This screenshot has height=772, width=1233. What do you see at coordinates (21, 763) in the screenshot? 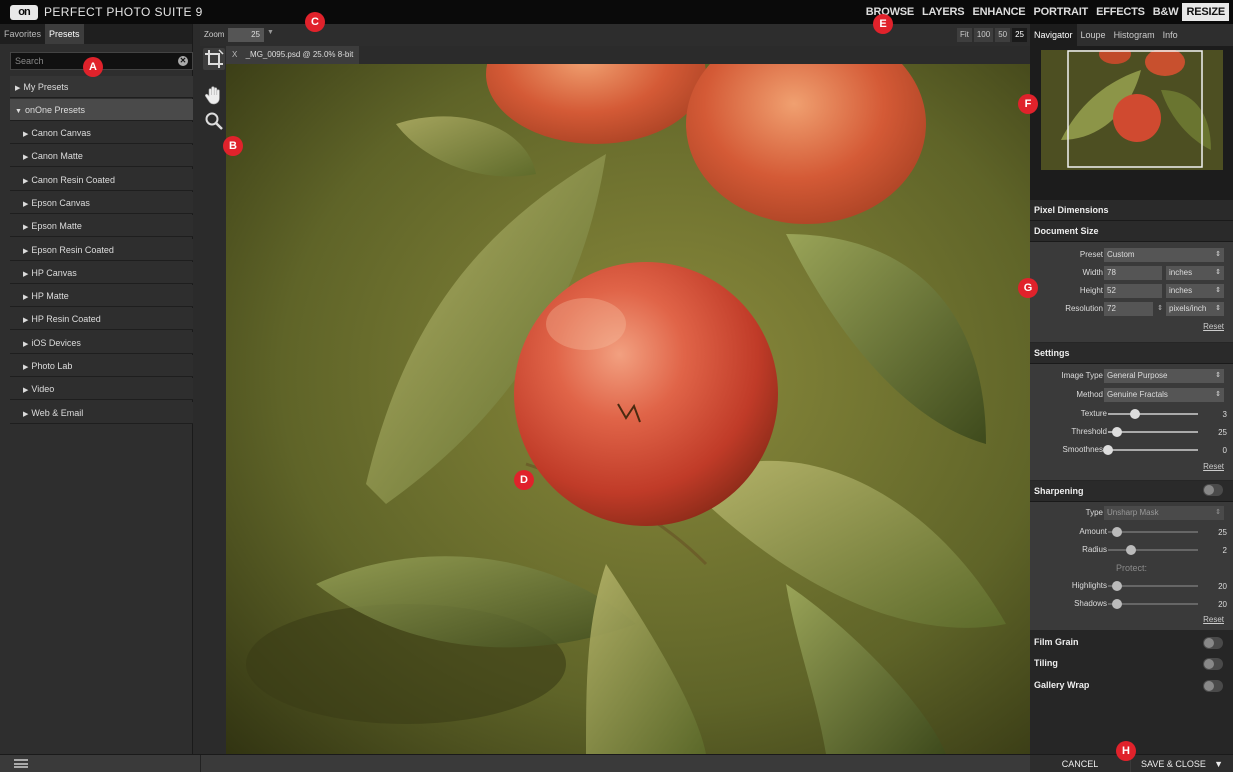
I see `panel-menu-icon` at bounding box center [21, 763].